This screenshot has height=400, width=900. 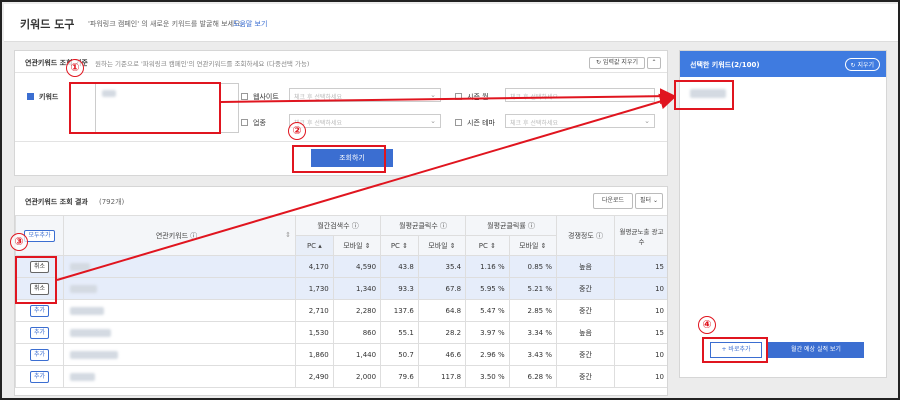 What do you see at coordinates (708, 93) in the screenshot?
I see `selected-keyword-item` at bounding box center [708, 93].